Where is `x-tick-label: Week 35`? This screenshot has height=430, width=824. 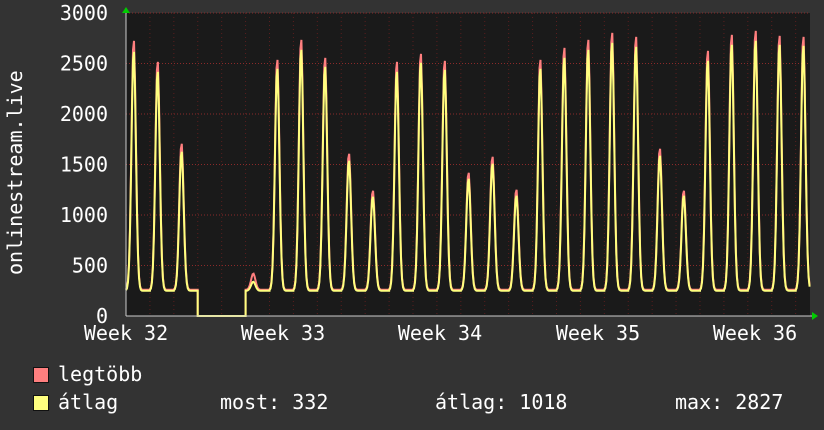
x-tick-label: Week 35 is located at coordinates (598, 333).